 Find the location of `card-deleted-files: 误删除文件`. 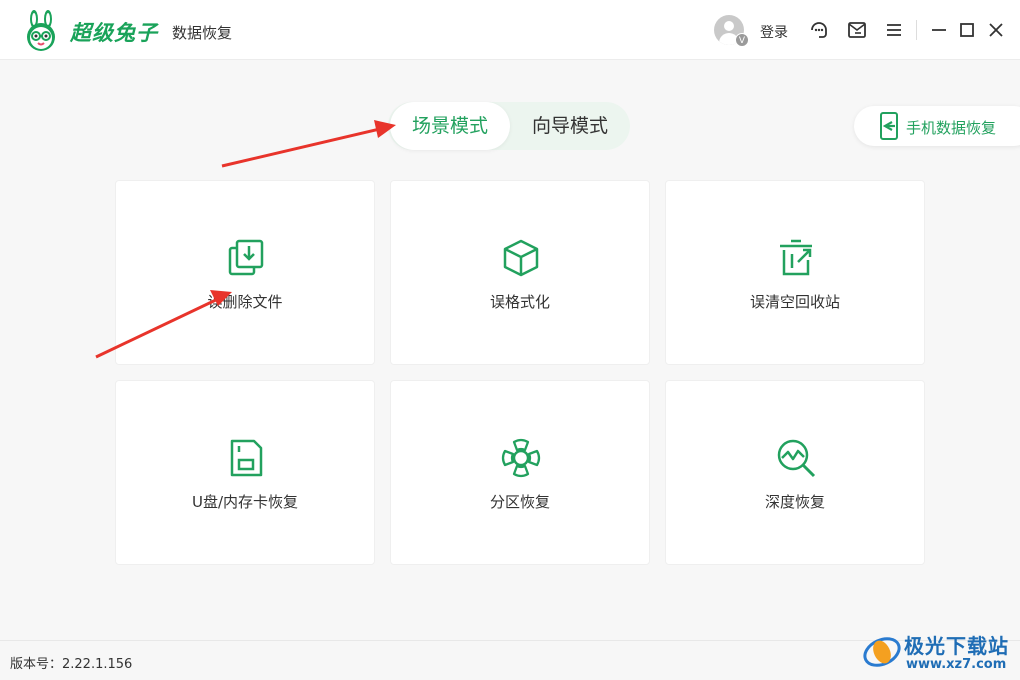

card-deleted-files: 误删除文件 is located at coordinates (245, 272).